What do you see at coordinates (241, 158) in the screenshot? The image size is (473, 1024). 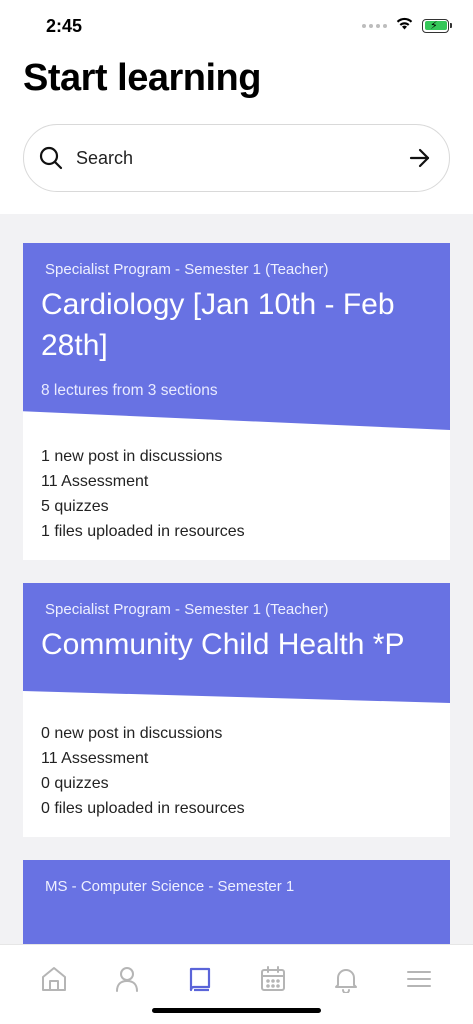 I see `search-input` at bounding box center [241, 158].